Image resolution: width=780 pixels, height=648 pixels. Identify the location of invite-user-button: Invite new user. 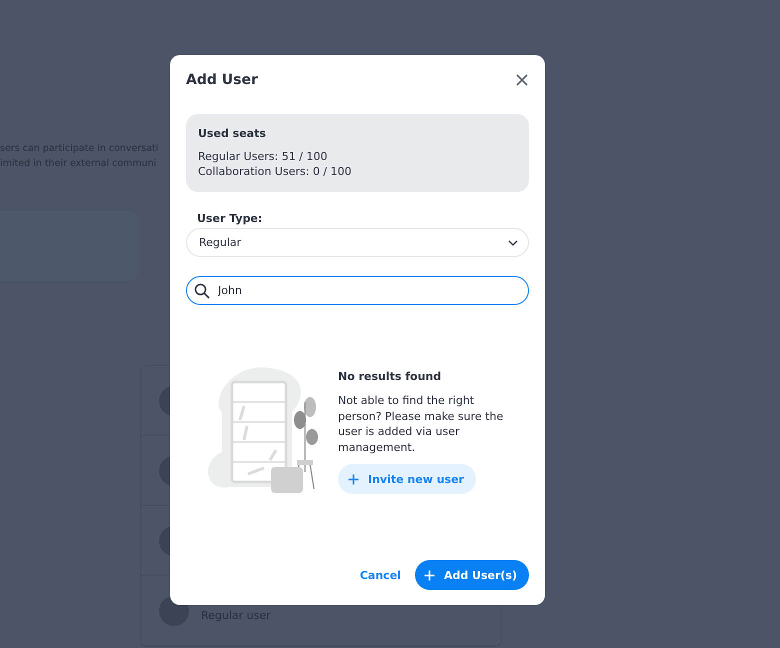
(407, 479).